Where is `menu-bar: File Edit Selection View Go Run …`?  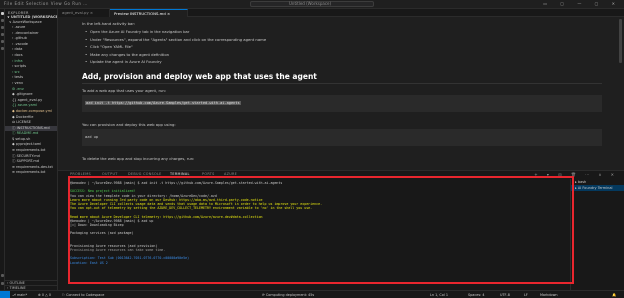 menu-bar: File Edit Selection View Go Run … is located at coordinates (46, 3).